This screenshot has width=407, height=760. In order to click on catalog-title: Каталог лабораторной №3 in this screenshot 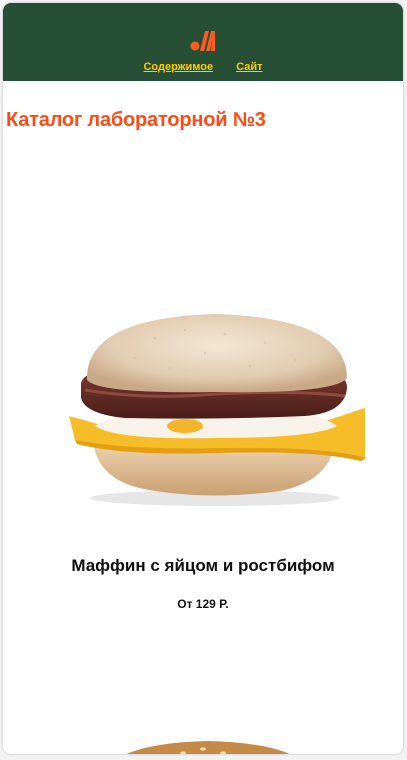, I will do `click(136, 120)`.